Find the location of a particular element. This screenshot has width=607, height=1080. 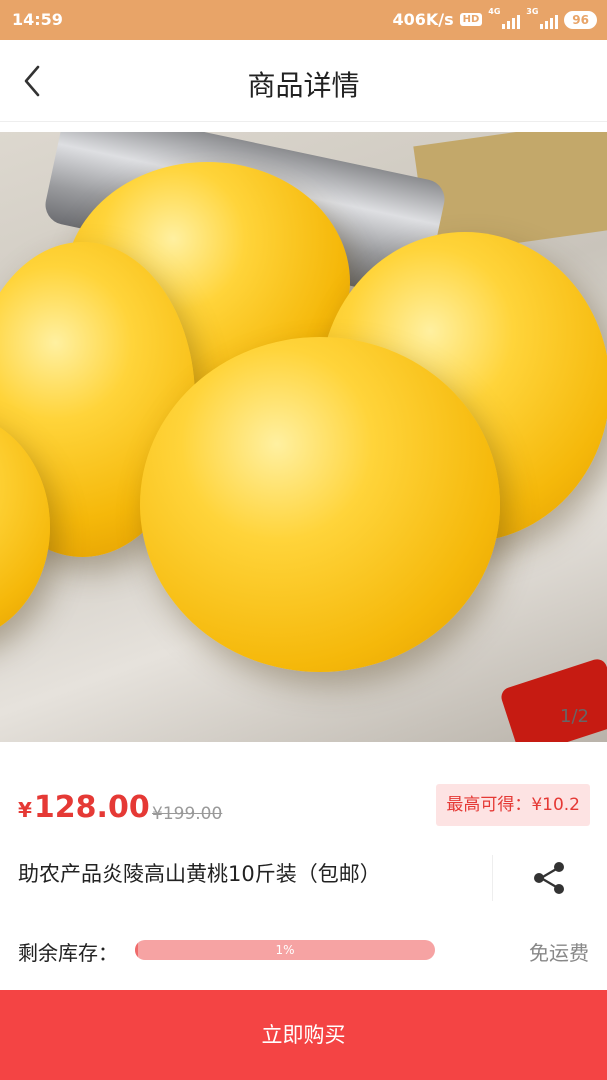

battery-icon: 96 is located at coordinates (580, 19).